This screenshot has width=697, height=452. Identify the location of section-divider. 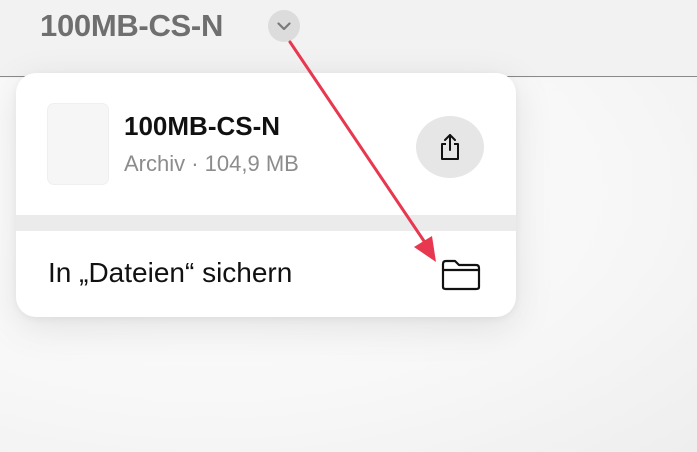
(266, 223).